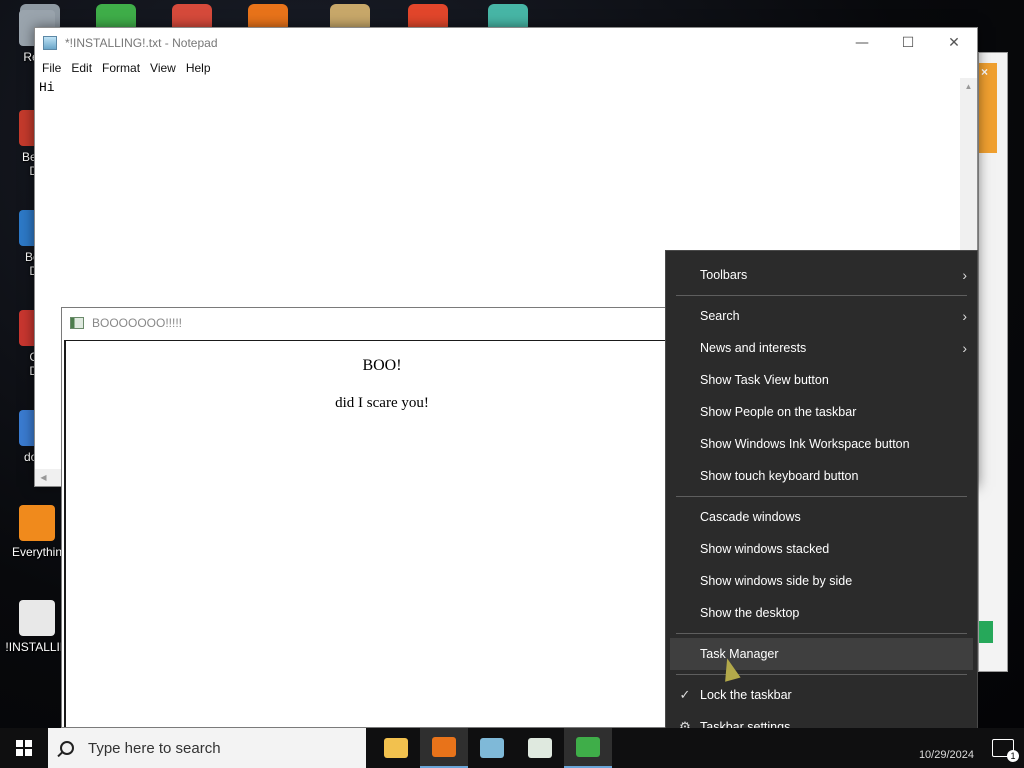  What do you see at coordinates (764, 380) in the screenshot?
I see `menu-item-label: Show Task View button` at bounding box center [764, 380].